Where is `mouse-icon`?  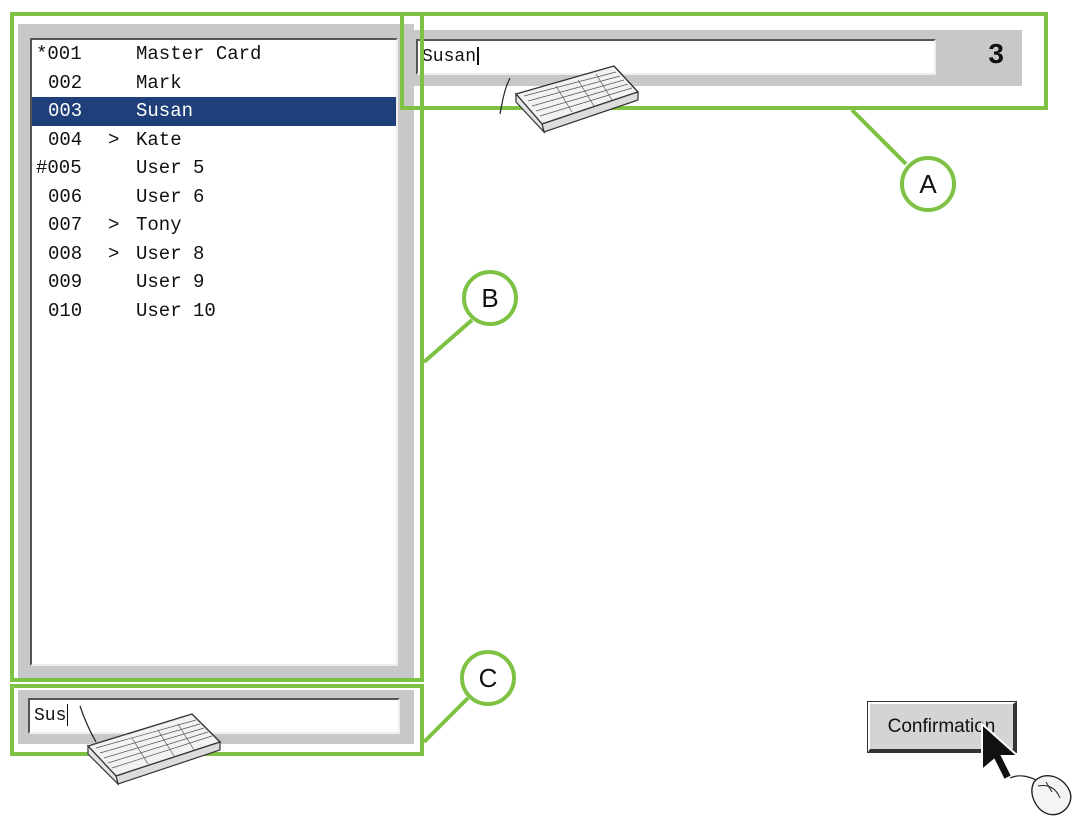
mouse-icon is located at coordinates (1040, 795).